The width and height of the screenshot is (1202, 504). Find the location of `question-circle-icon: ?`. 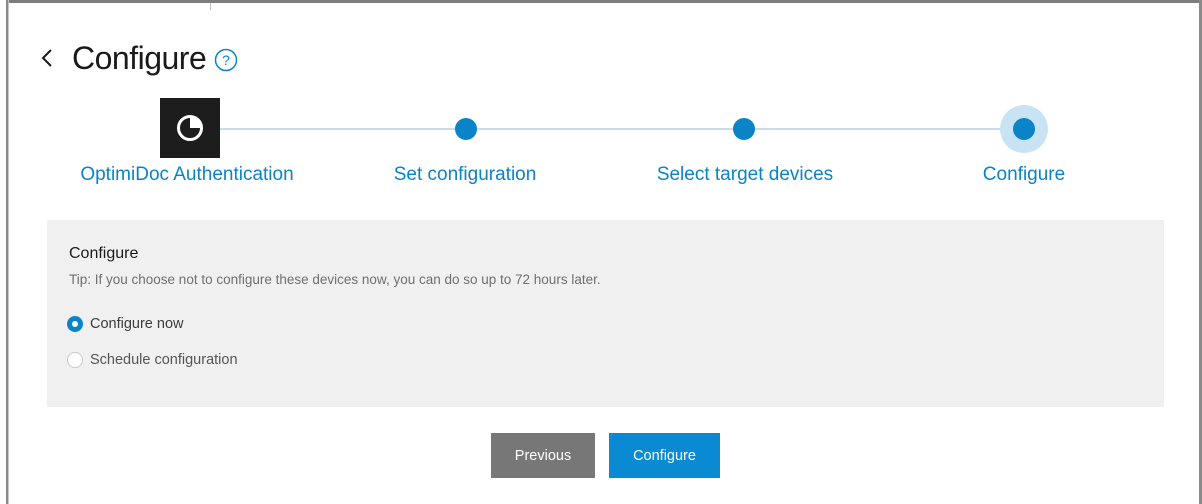

question-circle-icon: ? is located at coordinates (226, 60).